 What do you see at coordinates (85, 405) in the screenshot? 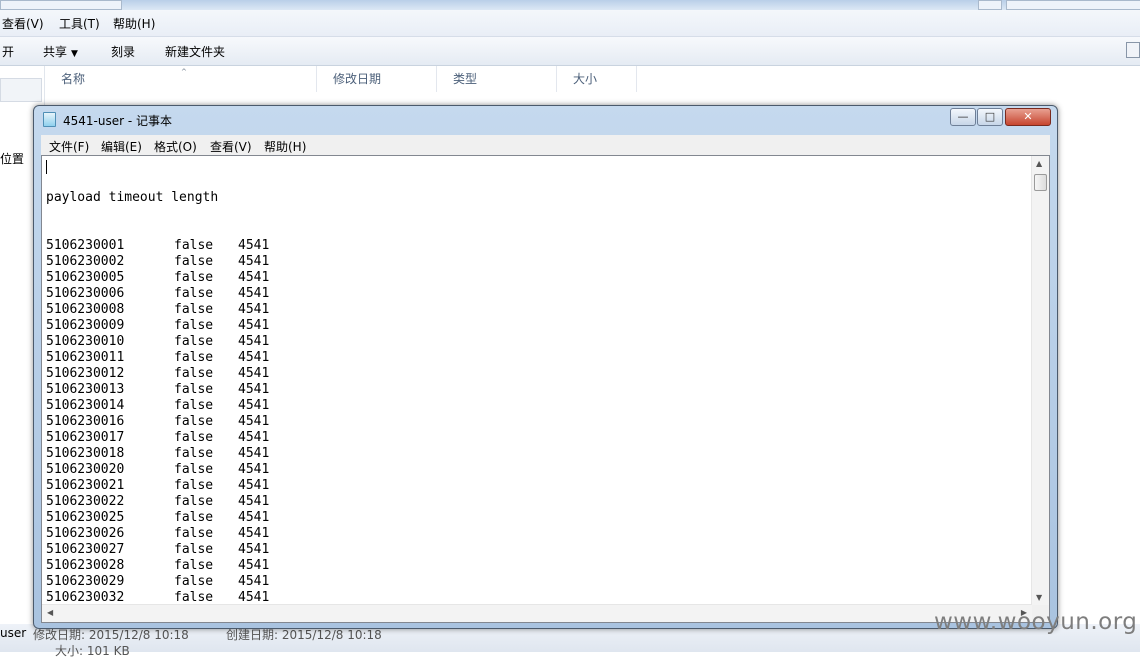
I see `row-payload: 5106230014` at bounding box center [85, 405].